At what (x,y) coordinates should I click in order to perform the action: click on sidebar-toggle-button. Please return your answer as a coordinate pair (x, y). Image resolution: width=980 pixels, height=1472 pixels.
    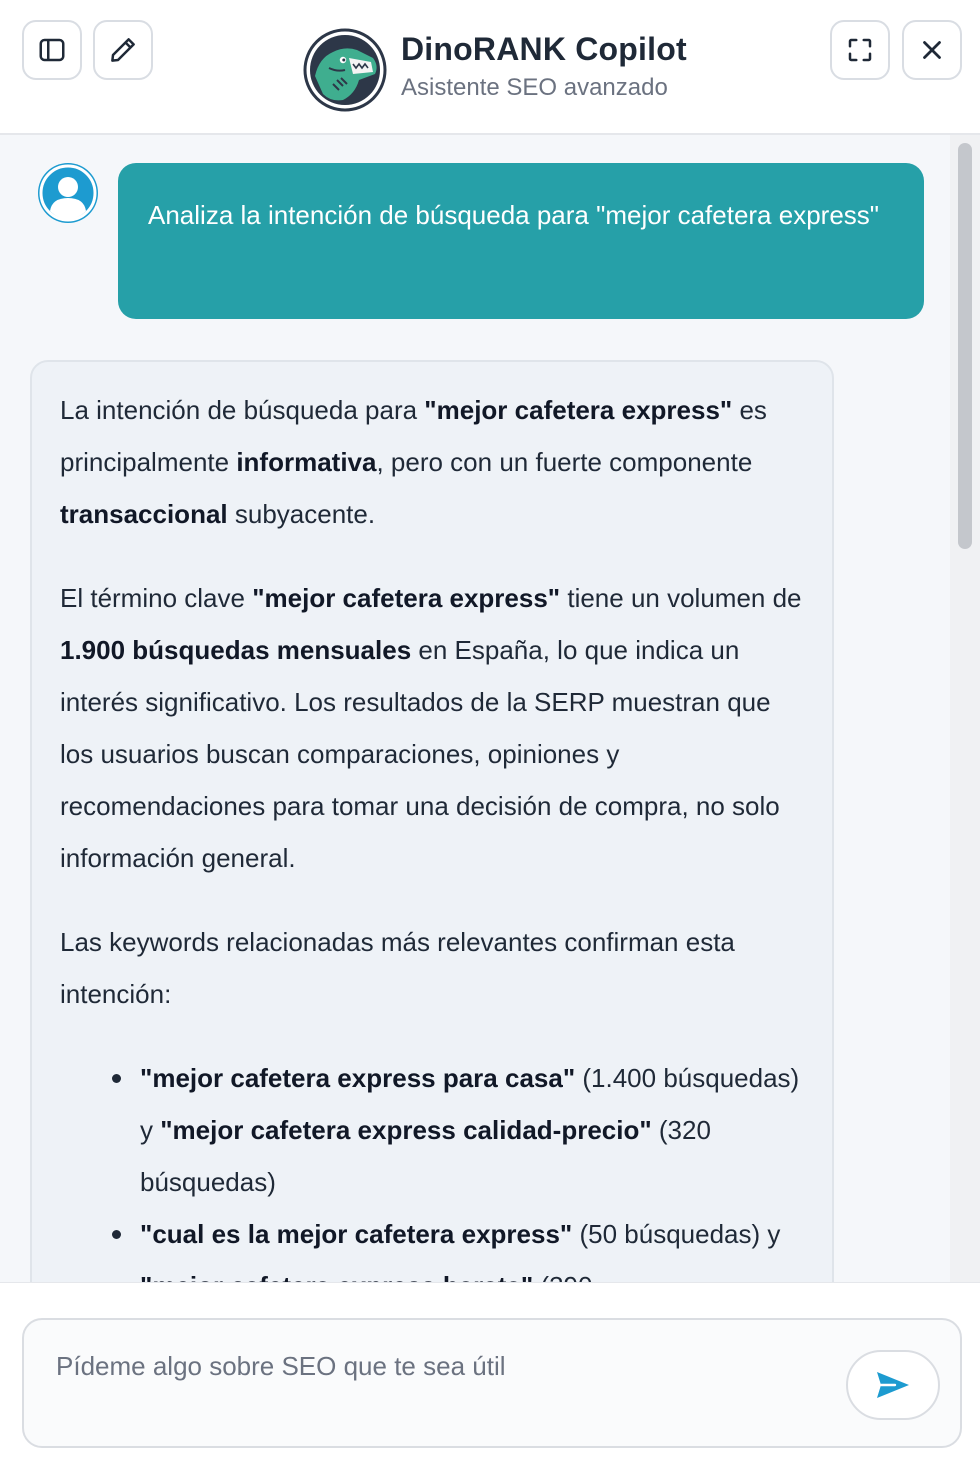
    Looking at the image, I should click on (52, 50).